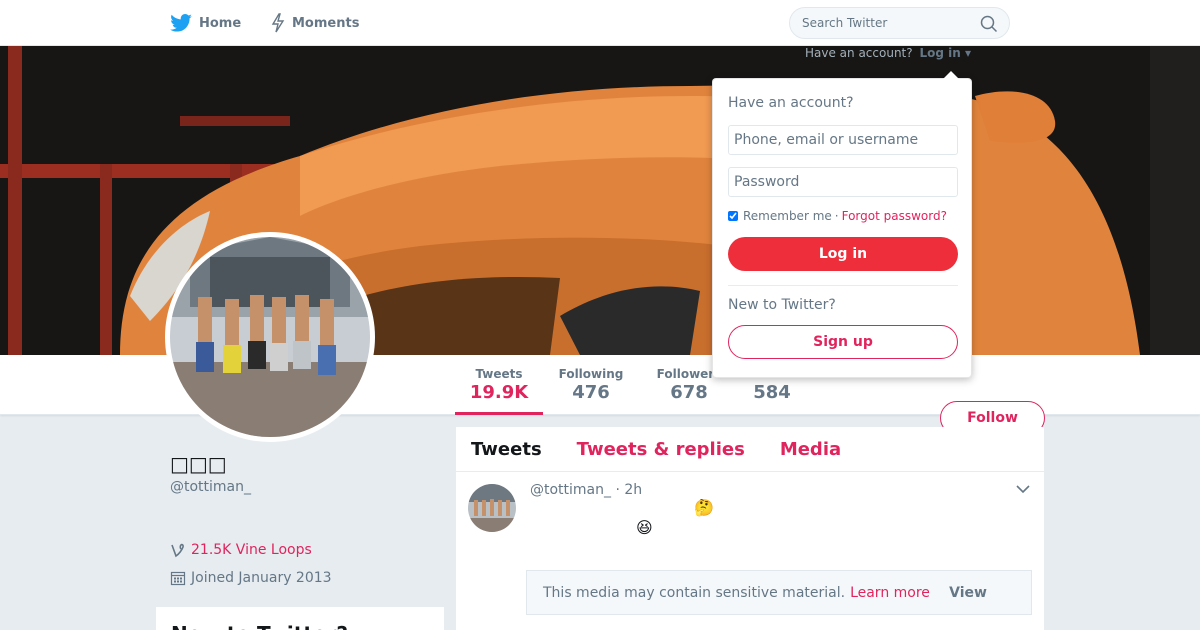 This screenshot has height=630, width=1200. What do you see at coordinates (591, 392) in the screenshot?
I see `stat-following-value: 476` at bounding box center [591, 392].